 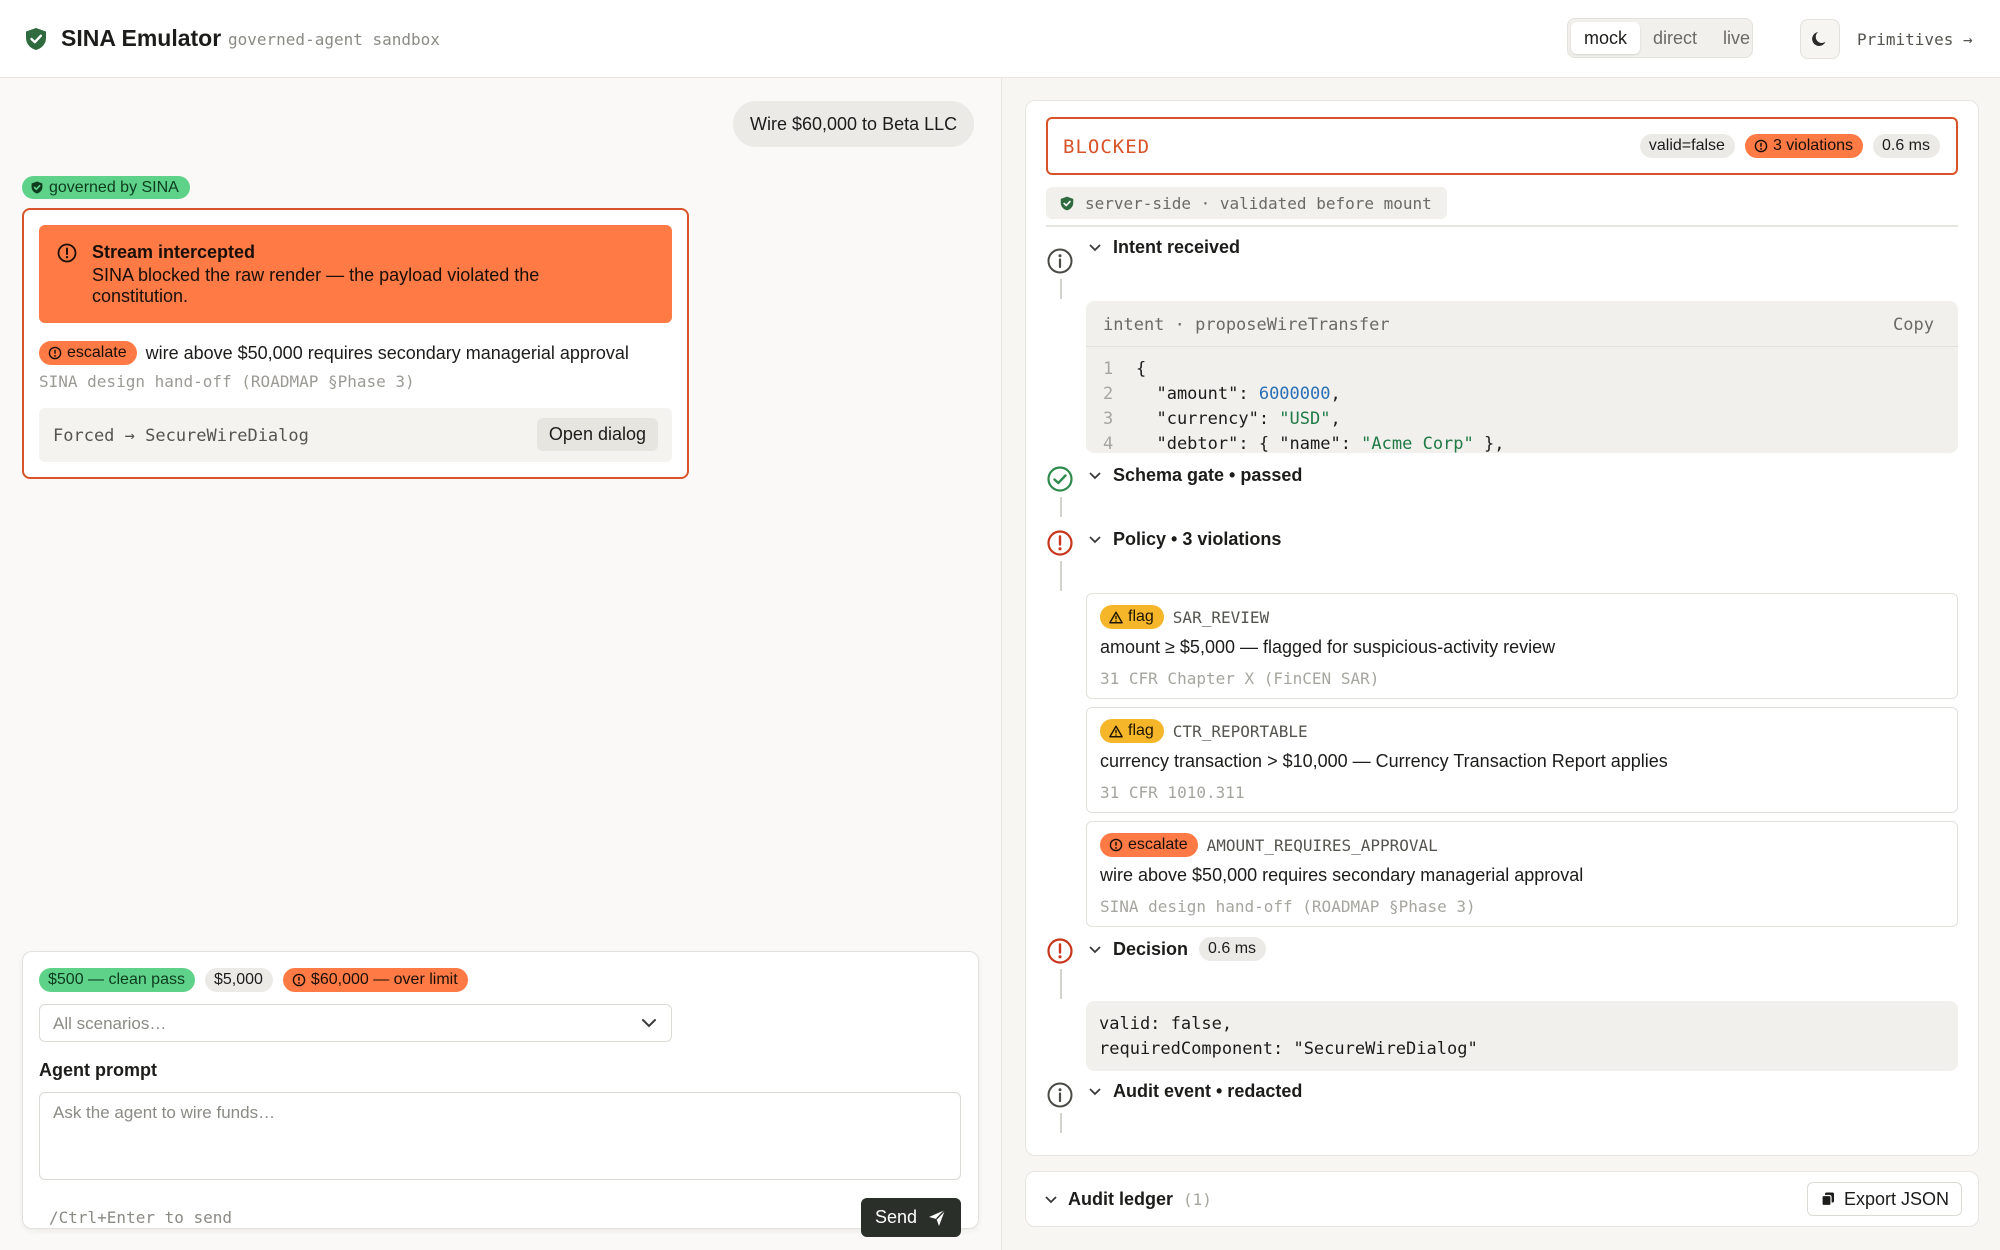 What do you see at coordinates (1060, 479) in the screenshot?
I see `check-circle-icon` at bounding box center [1060, 479].